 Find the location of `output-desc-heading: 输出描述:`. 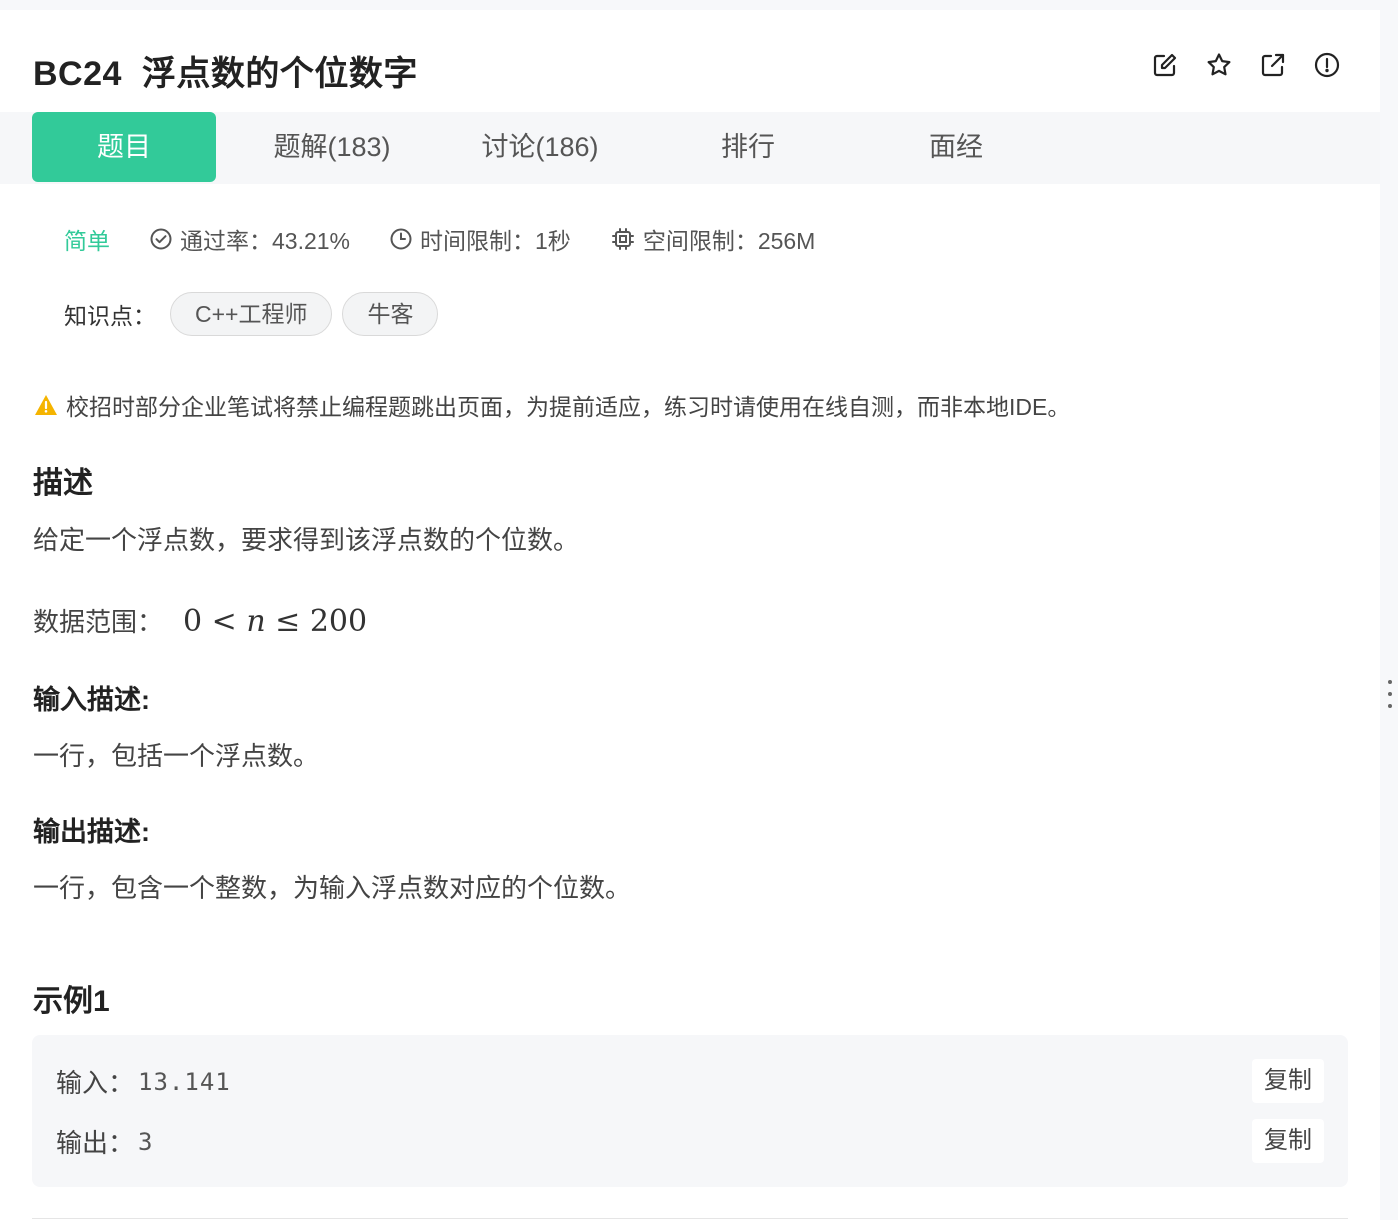

output-desc-heading: 输出描述: is located at coordinates (91, 832).